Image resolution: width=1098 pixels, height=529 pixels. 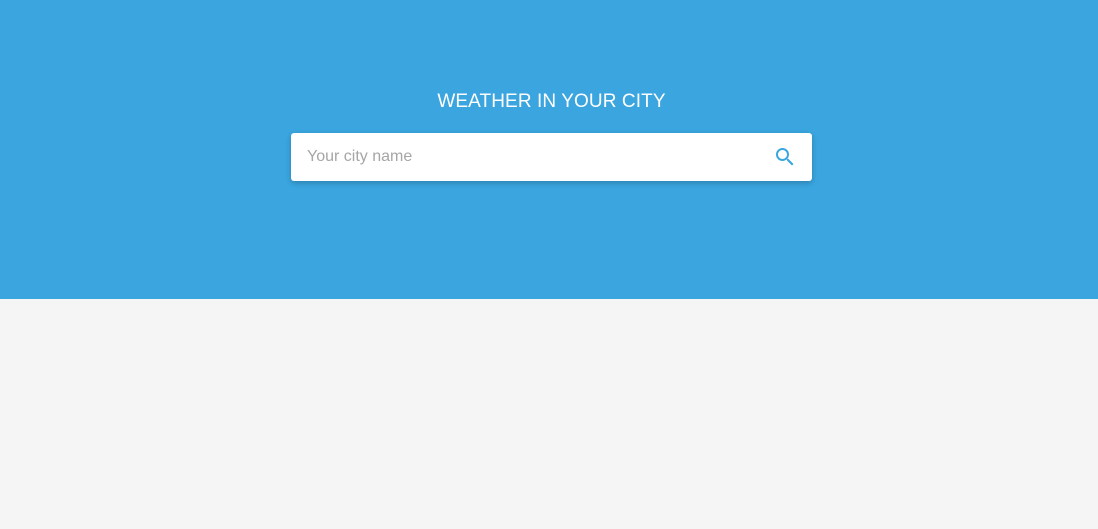 I want to click on city-search-input, so click(x=526, y=157).